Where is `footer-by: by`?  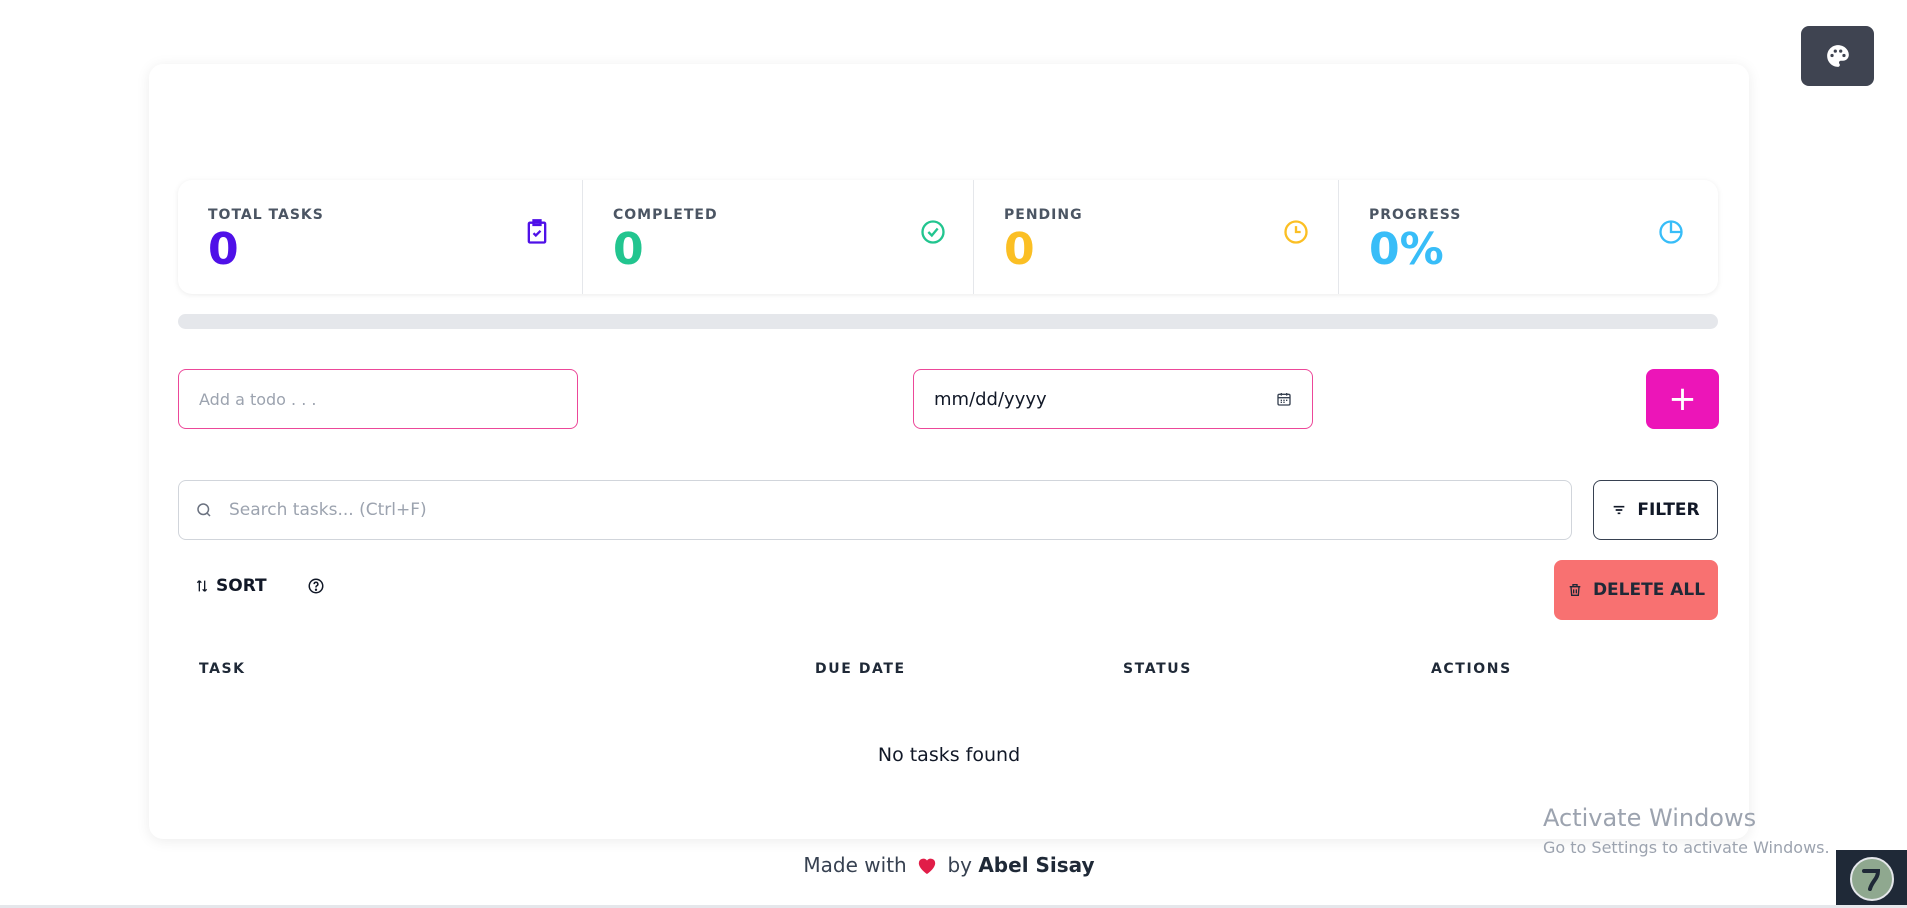 footer-by: by is located at coordinates (959, 865).